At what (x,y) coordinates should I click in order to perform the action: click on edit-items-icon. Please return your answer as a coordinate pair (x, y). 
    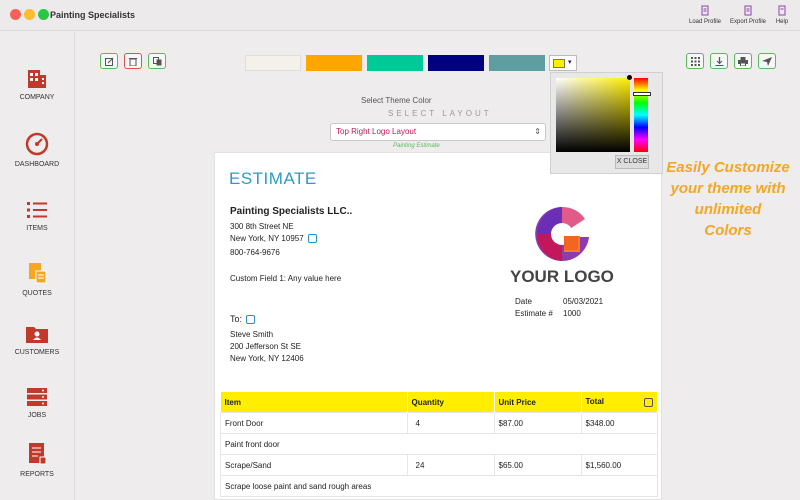
    Looking at the image, I should click on (648, 402).